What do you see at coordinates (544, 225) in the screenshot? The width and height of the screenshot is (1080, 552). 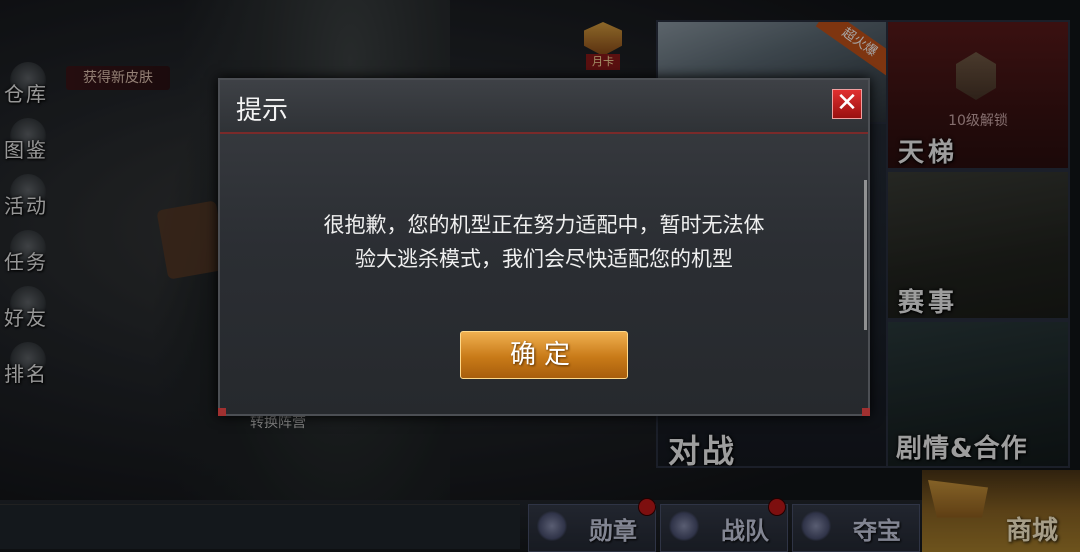 I see `message-line: 很抱歉，您的机型正在努力适配中，暂时无法体` at bounding box center [544, 225].